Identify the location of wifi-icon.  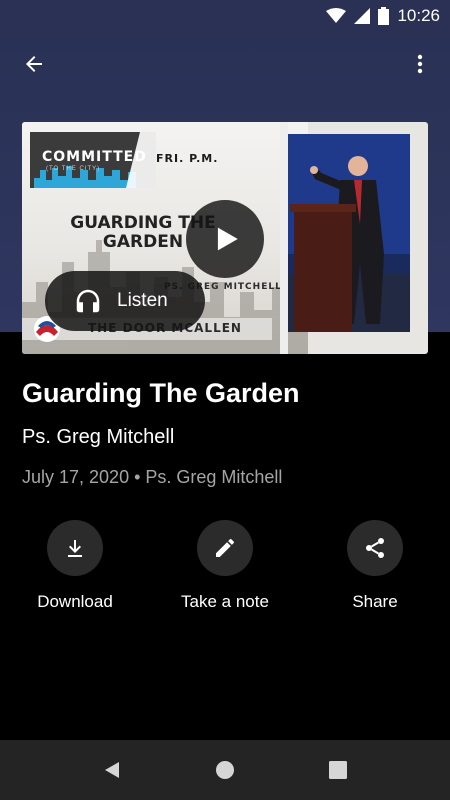
(336, 15).